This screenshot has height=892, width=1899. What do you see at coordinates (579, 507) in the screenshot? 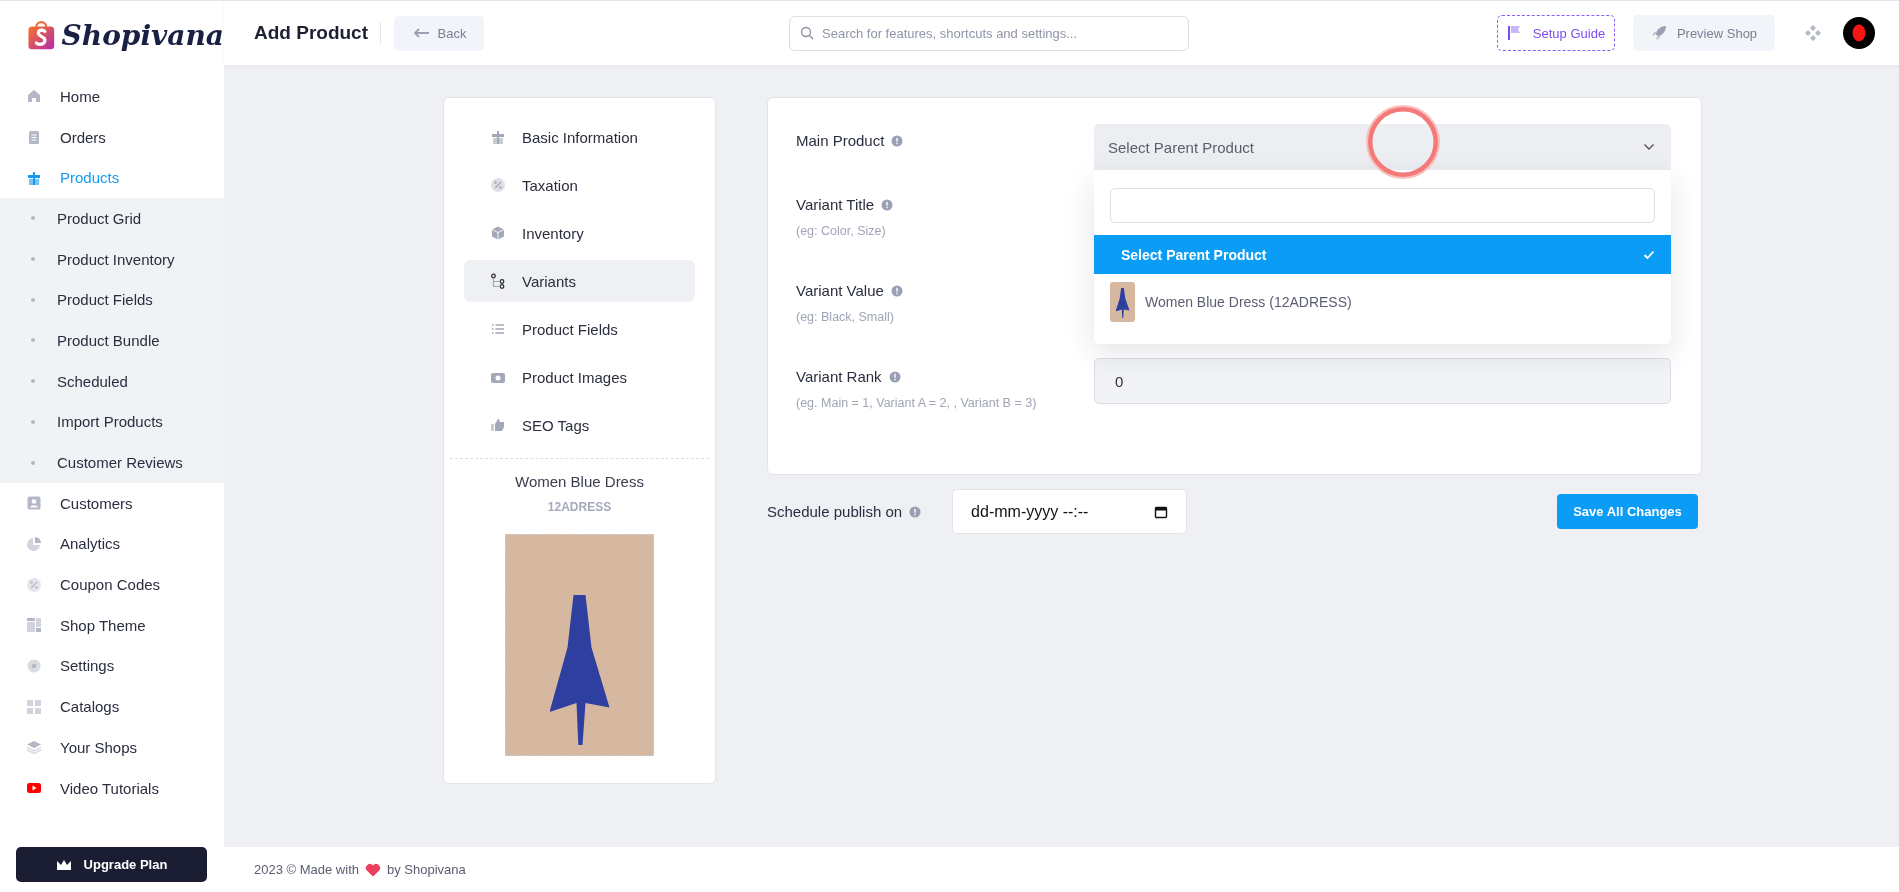
I see `product-sku: 12ADRESS` at bounding box center [579, 507].